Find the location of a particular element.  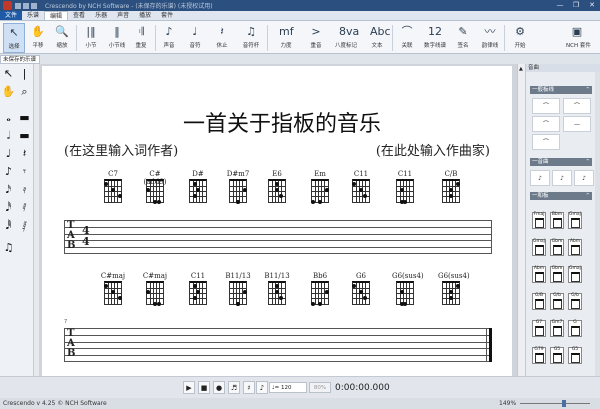

palette-zoom-icon: ⌕ is located at coordinates (24, 91).